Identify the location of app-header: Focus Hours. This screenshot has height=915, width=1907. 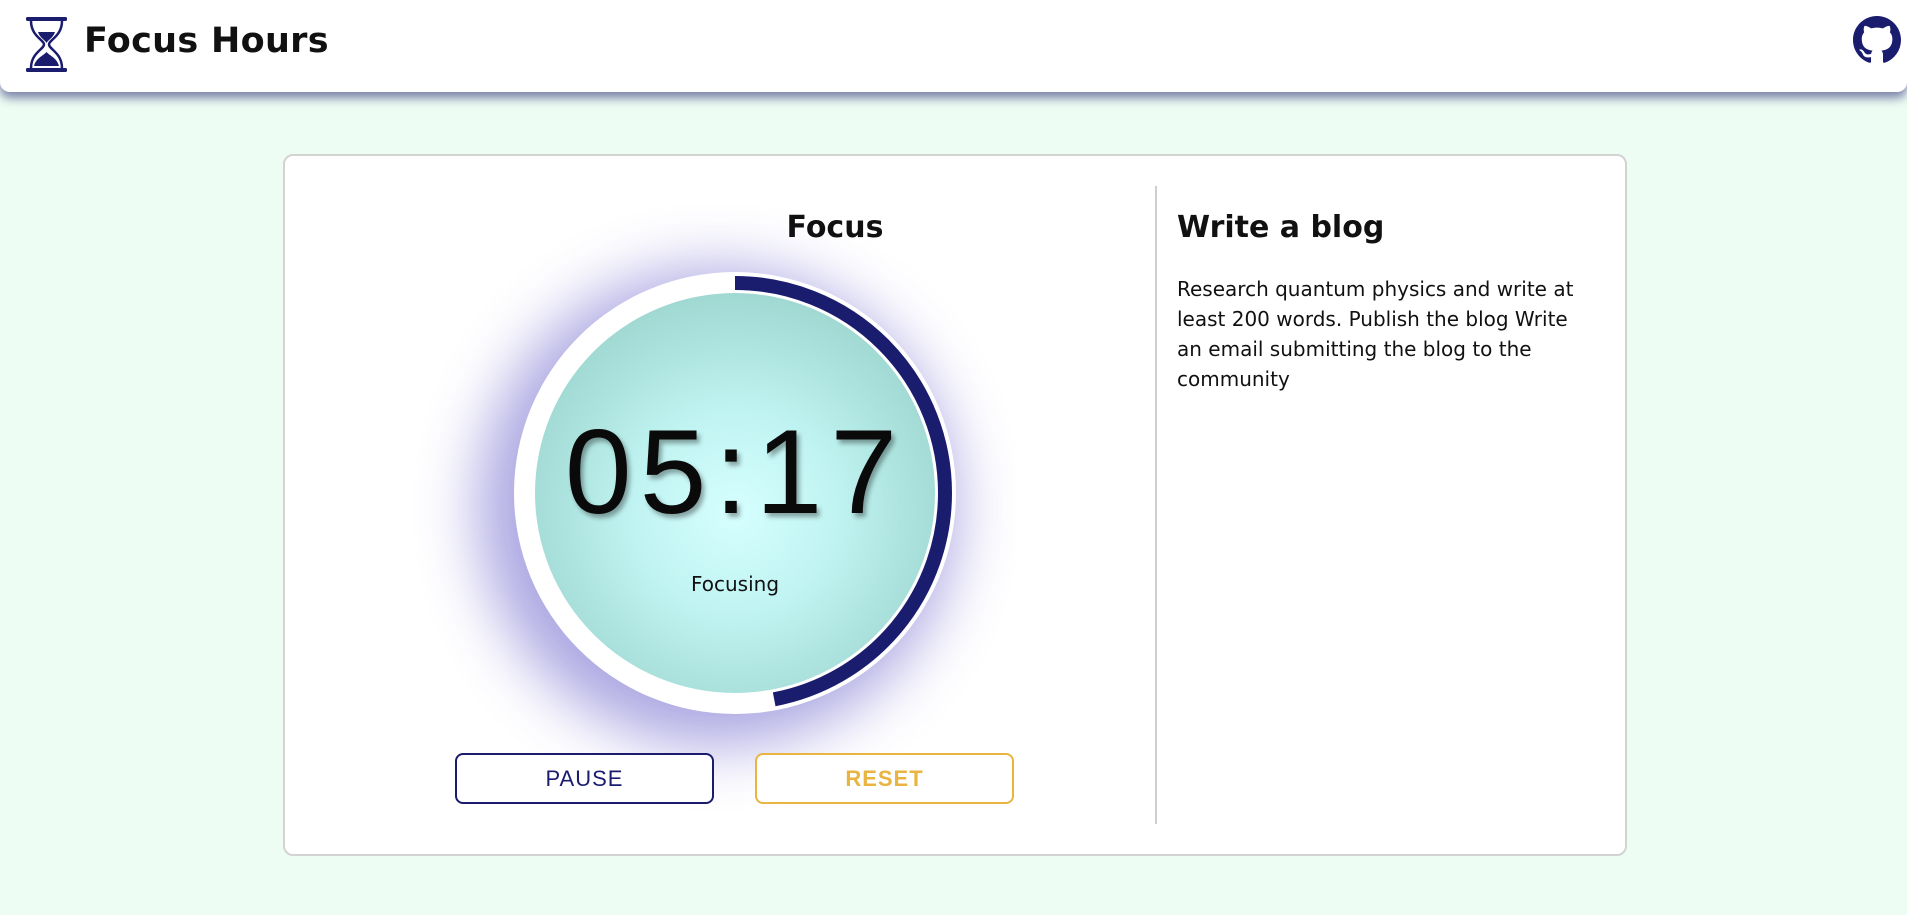
(953, 46).